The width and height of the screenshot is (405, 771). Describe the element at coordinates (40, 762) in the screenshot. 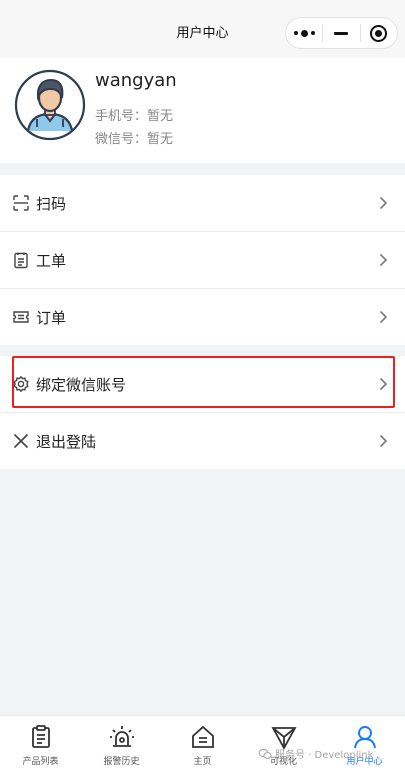

I see `tab-label-products: 产品列表` at that location.